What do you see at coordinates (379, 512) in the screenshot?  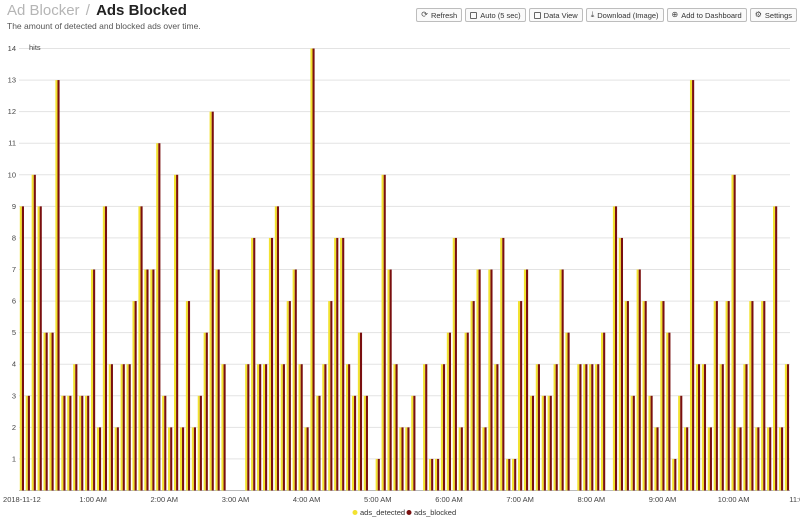 I see `legend-item-ads-detected: ads_detected` at bounding box center [379, 512].